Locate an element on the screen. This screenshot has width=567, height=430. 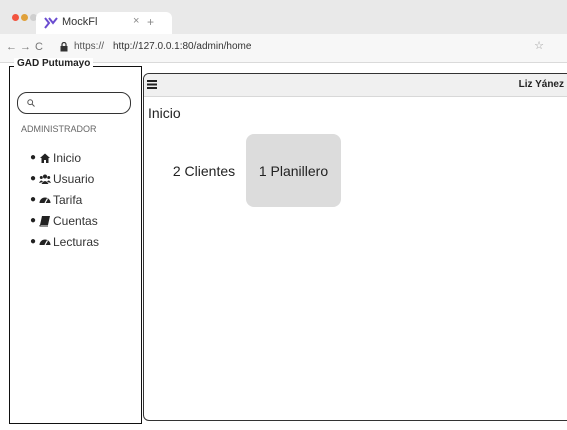
brand-title: GAD Putumayo is located at coordinates (54, 63).